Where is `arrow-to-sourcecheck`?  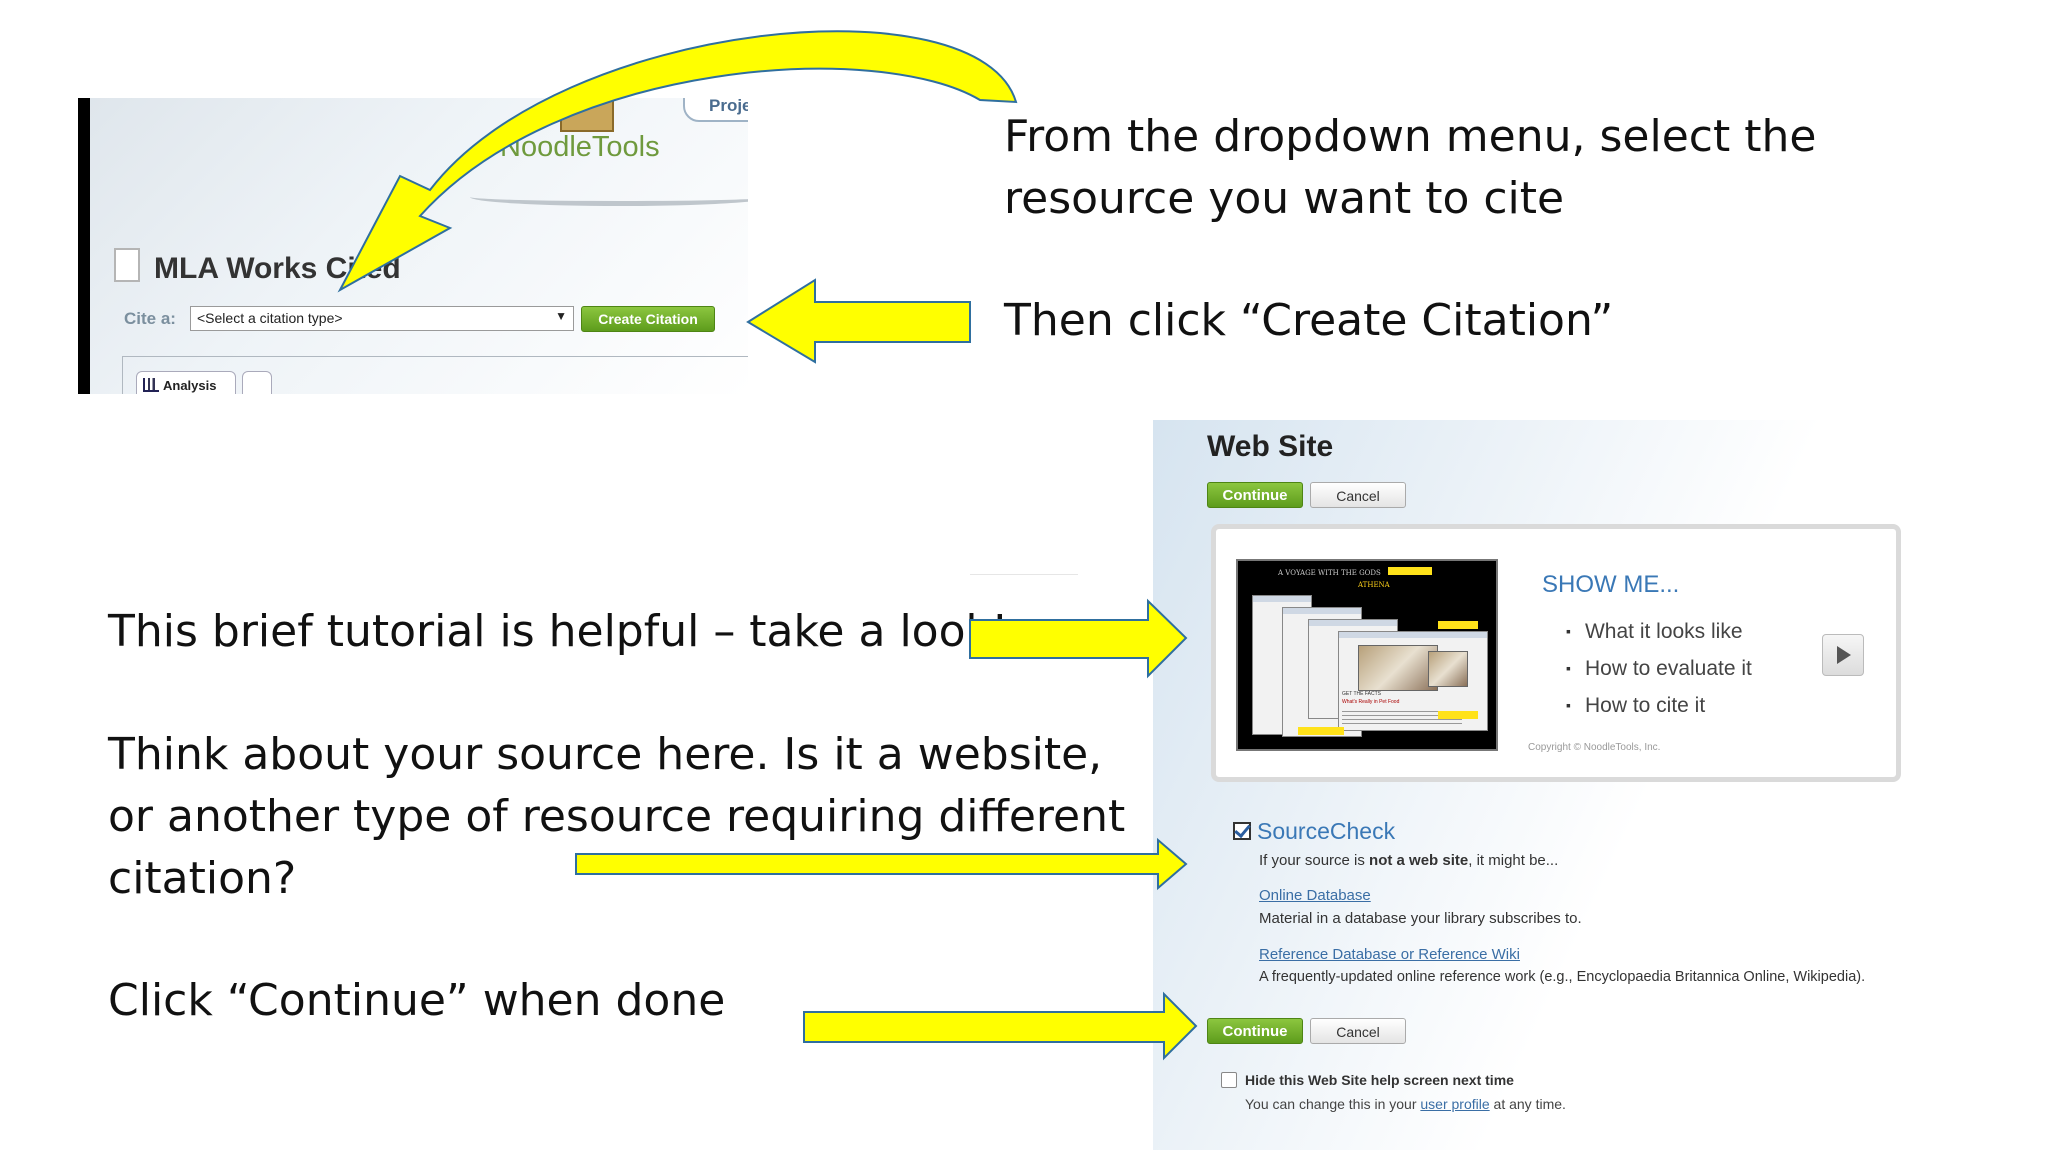 arrow-to-sourcecheck is located at coordinates (881, 864).